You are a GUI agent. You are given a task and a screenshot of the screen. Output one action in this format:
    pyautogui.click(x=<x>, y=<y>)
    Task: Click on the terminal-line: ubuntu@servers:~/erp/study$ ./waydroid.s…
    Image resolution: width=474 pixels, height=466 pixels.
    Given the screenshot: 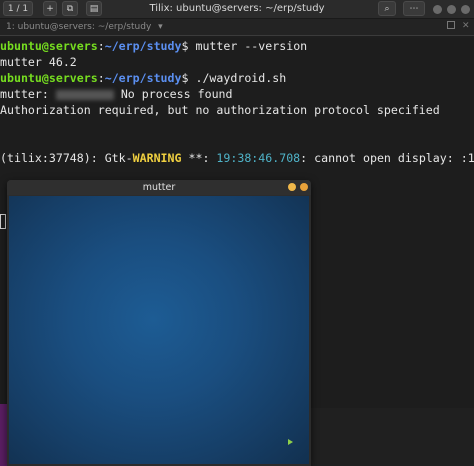 What is the action you would take?
    pyautogui.click(x=143, y=78)
    